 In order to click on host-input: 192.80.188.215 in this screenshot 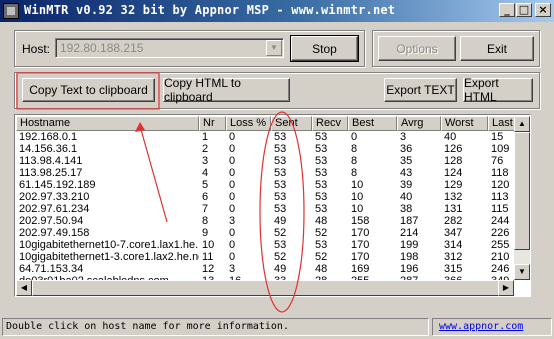, I will do `click(101, 48)`.